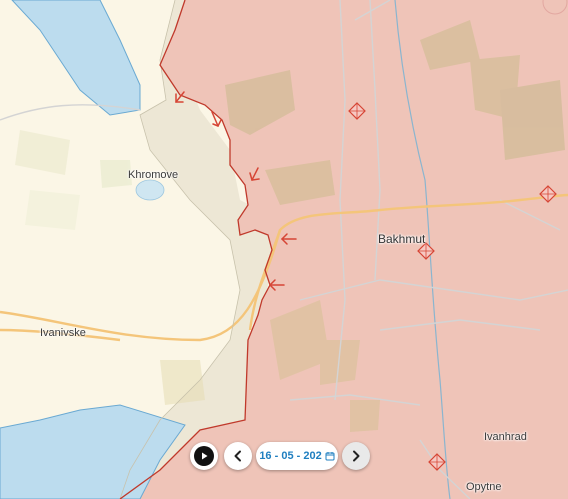 Image resolution: width=568 pixels, height=499 pixels. What do you see at coordinates (484, 487) in the screenshot?
I see `place-label-opytne: Opytne` at bounding box center [484, 487].